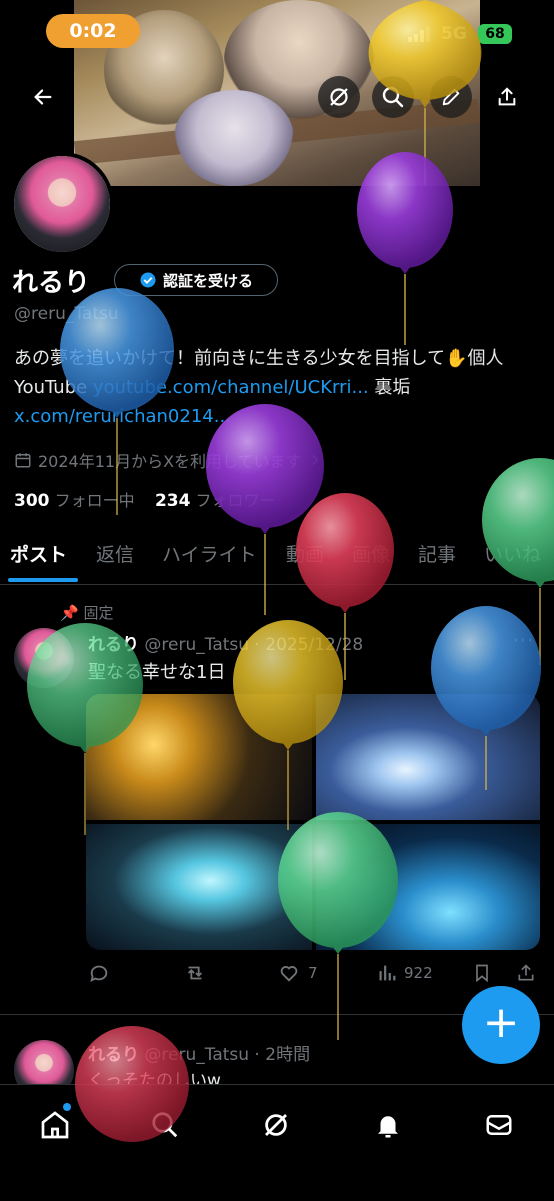 This screenshot has width=554, height=1201. I want to click on get-verified-button: 認証を受ける, so click(196, 280).